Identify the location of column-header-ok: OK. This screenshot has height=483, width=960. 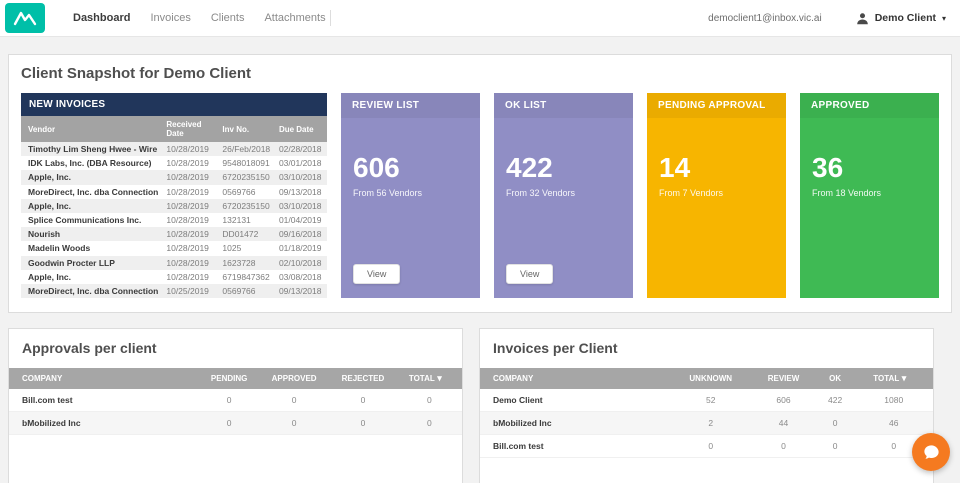
(835, 379).